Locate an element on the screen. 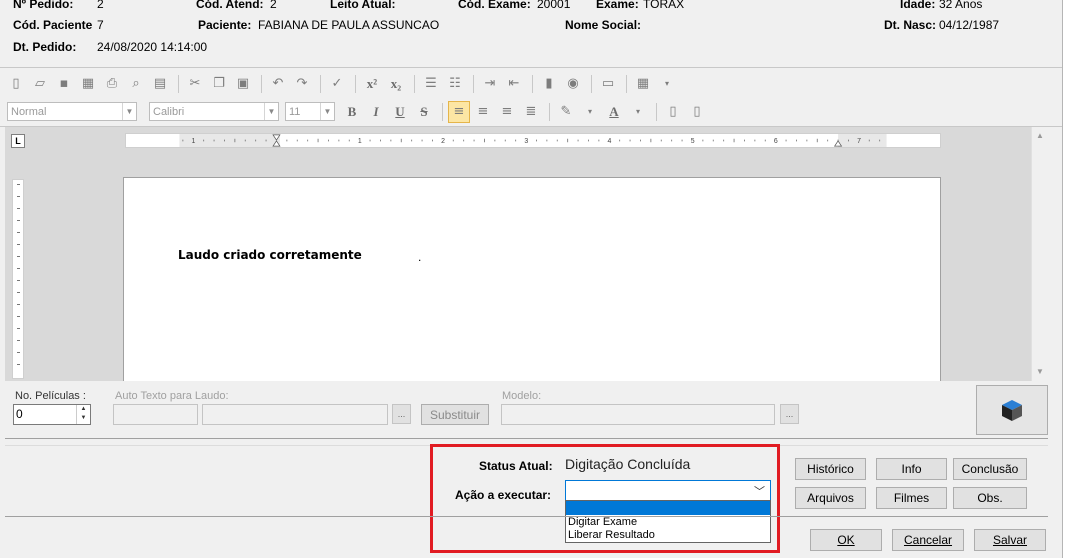 The height and width of the screenshot is (558, 1065). underline-icon: U is located at coordinates (400, 112).